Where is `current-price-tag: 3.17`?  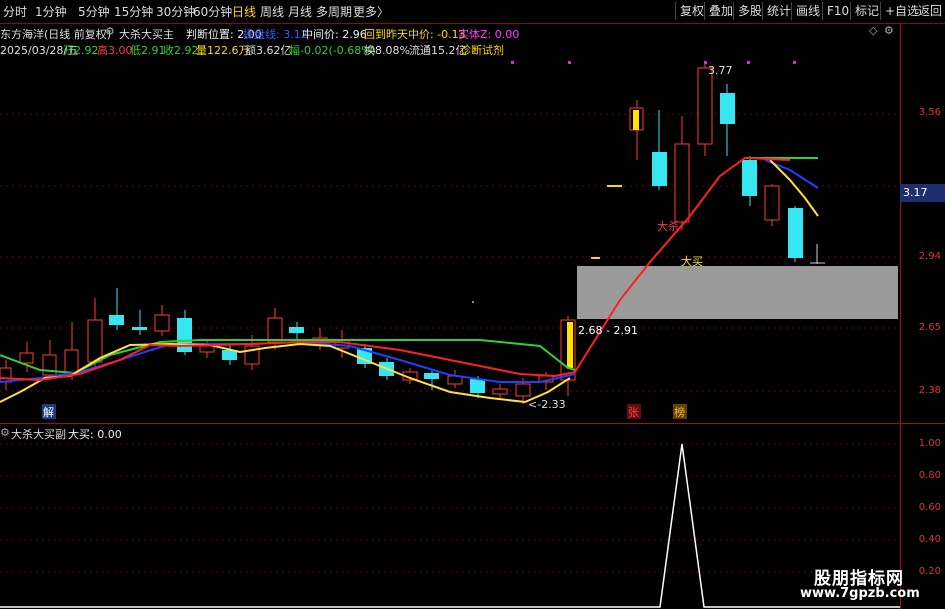
current-price-tag: 3.17 is located at coordinates (922, 193).